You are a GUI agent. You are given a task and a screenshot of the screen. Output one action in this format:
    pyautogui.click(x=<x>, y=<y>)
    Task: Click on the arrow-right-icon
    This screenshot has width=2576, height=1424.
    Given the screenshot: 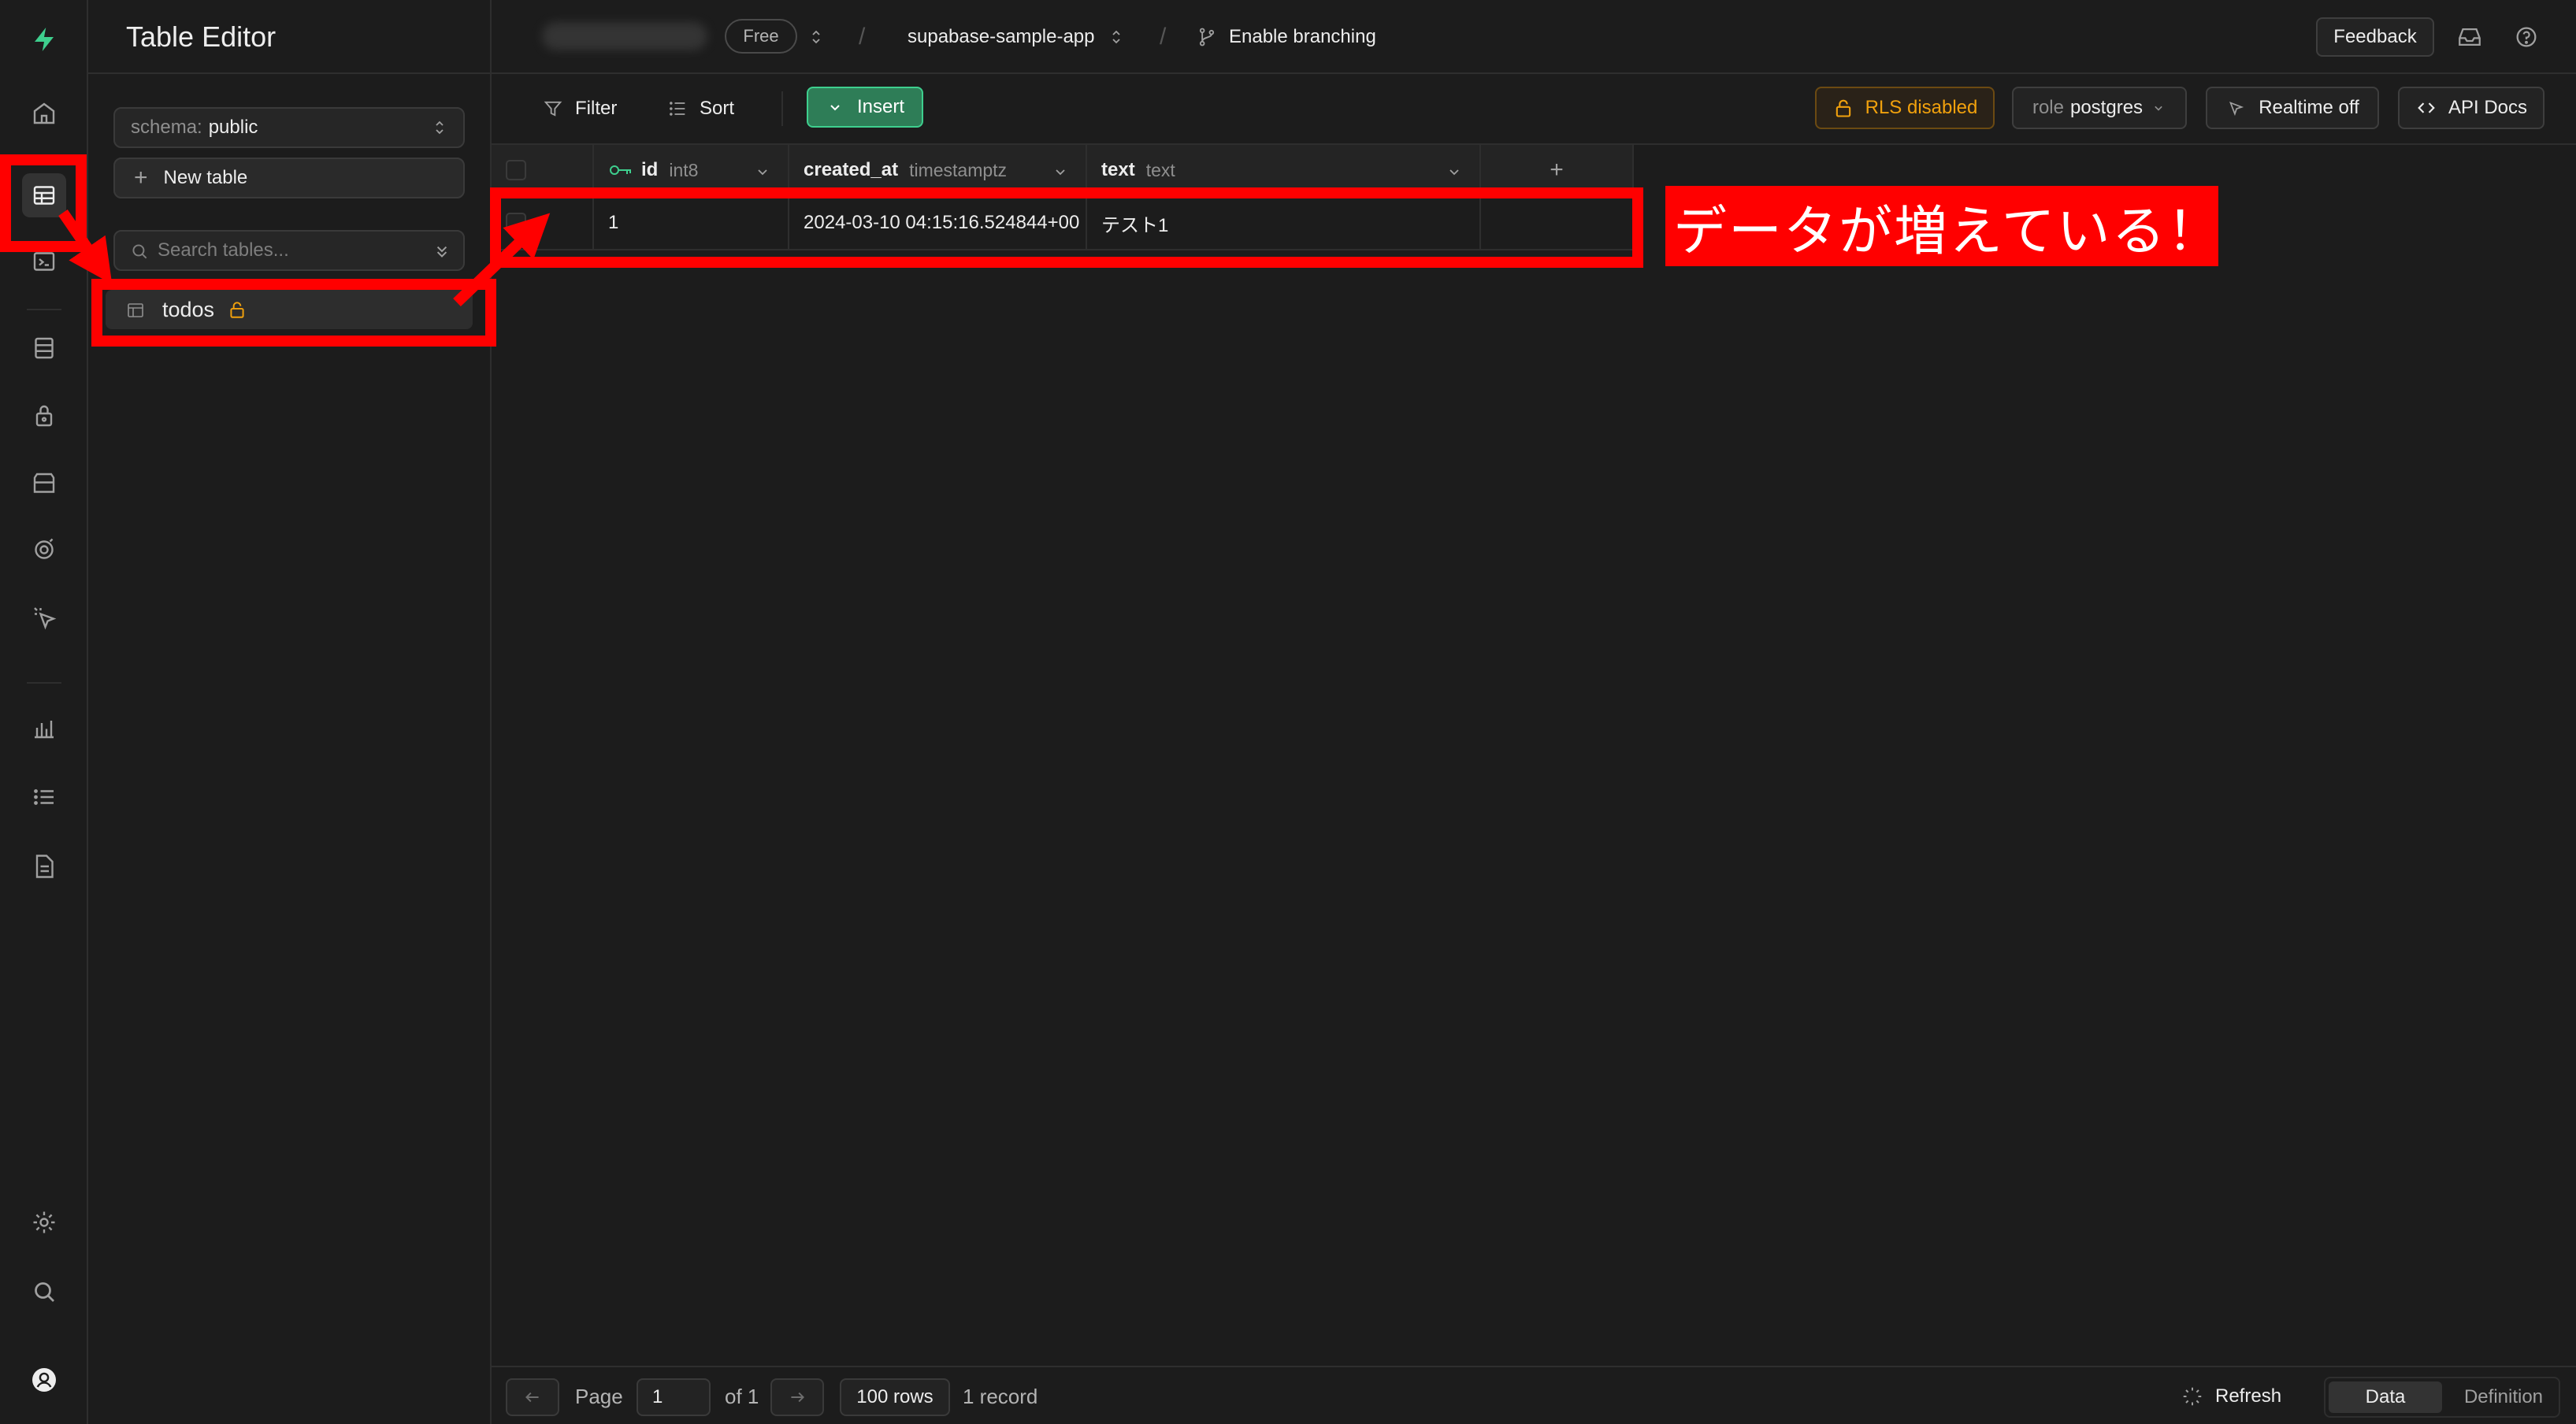 What is the action you would take?
    pyautogui.click(x=797, y=1397)
    